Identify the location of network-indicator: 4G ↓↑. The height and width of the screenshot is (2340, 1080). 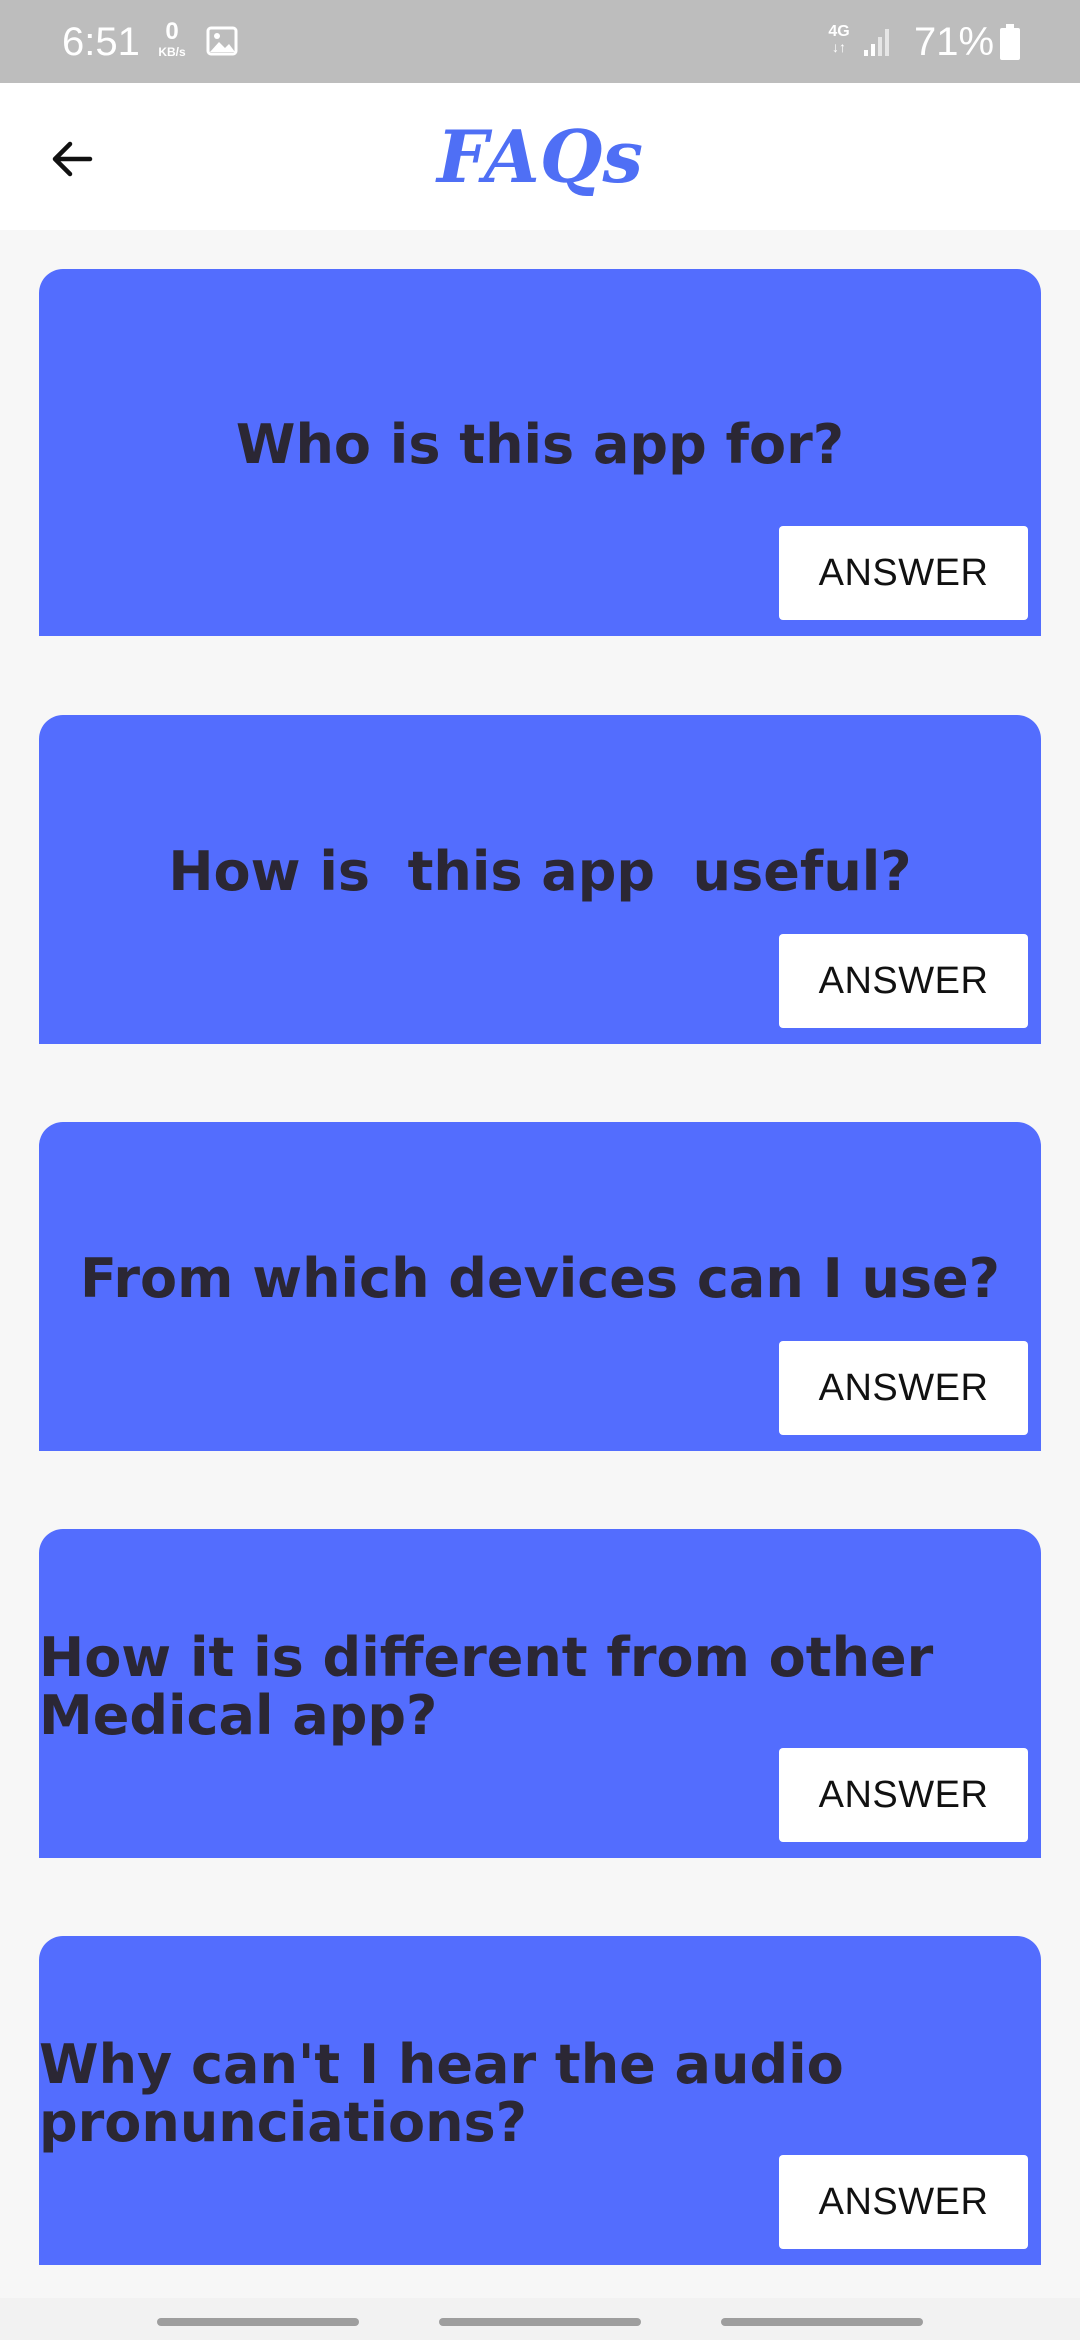
(839, 39).